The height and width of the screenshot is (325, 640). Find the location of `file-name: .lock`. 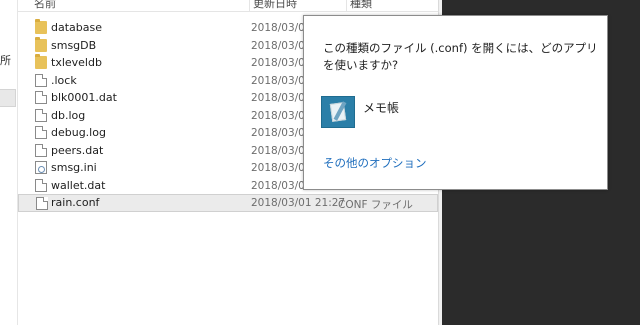

file-name: .lock is located at coordinates (64, 80).